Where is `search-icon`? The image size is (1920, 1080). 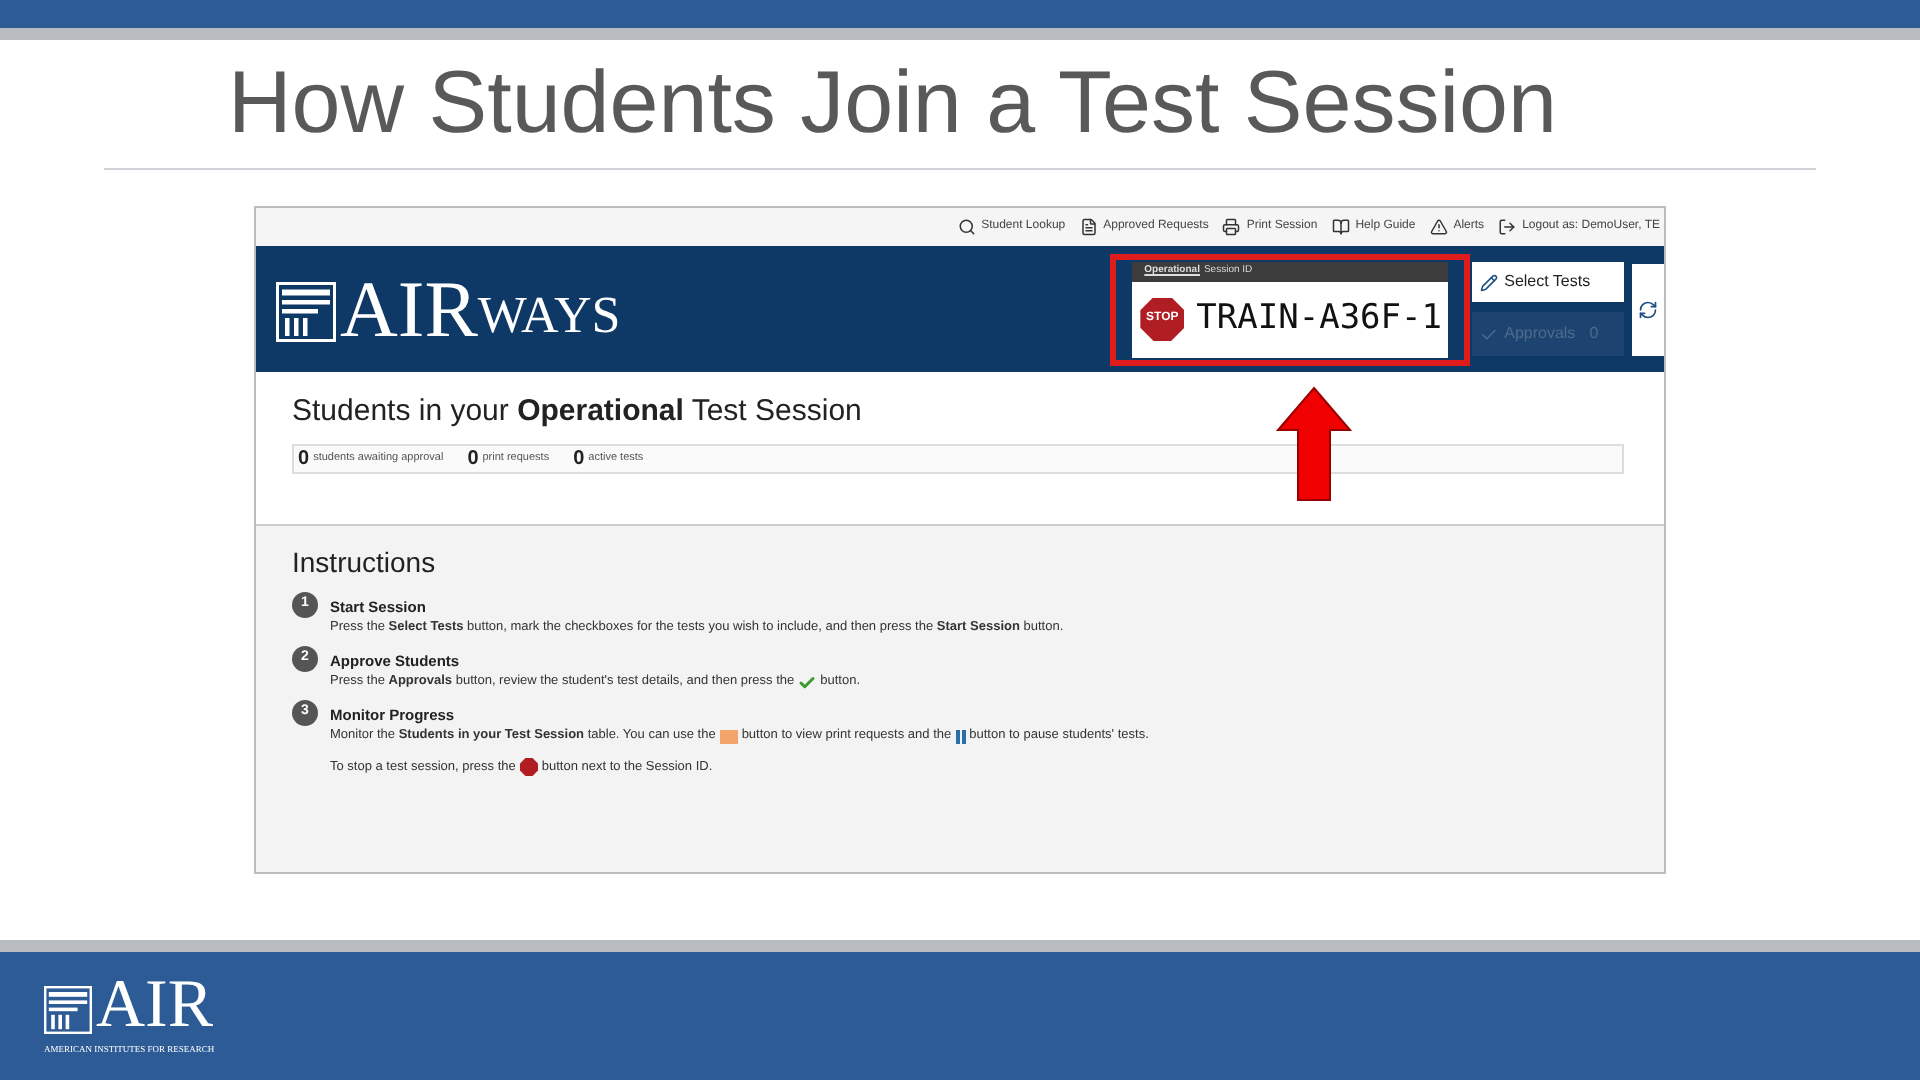 search-icon is located at coordinates (966, 227).